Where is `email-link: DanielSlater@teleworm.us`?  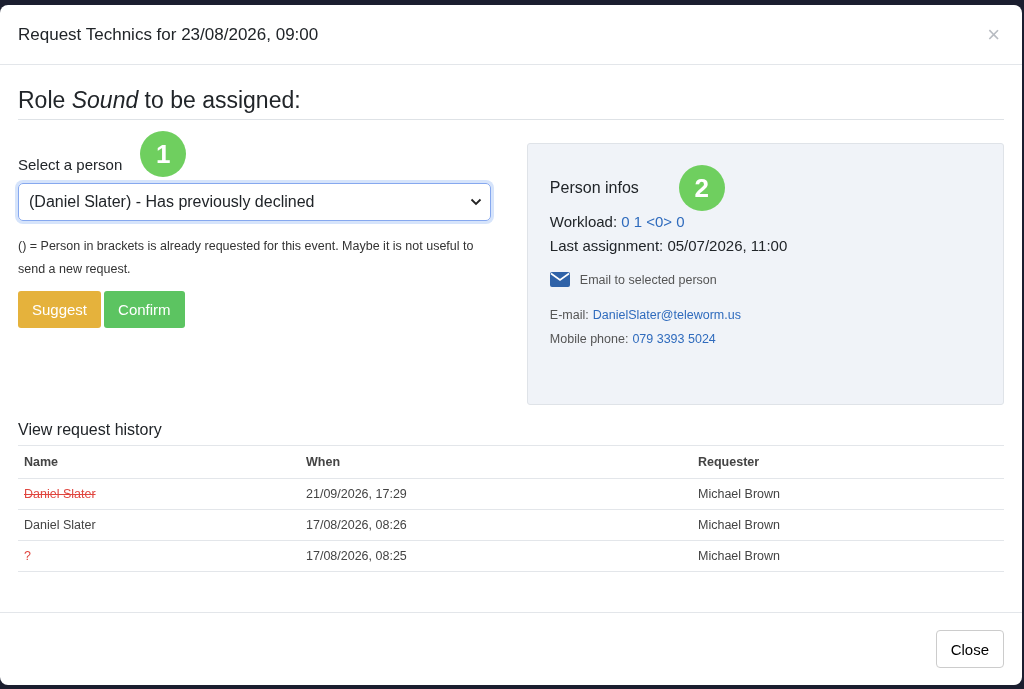 email-link: DanielSlater@teleworm.us is located at coordinates (666, 315).